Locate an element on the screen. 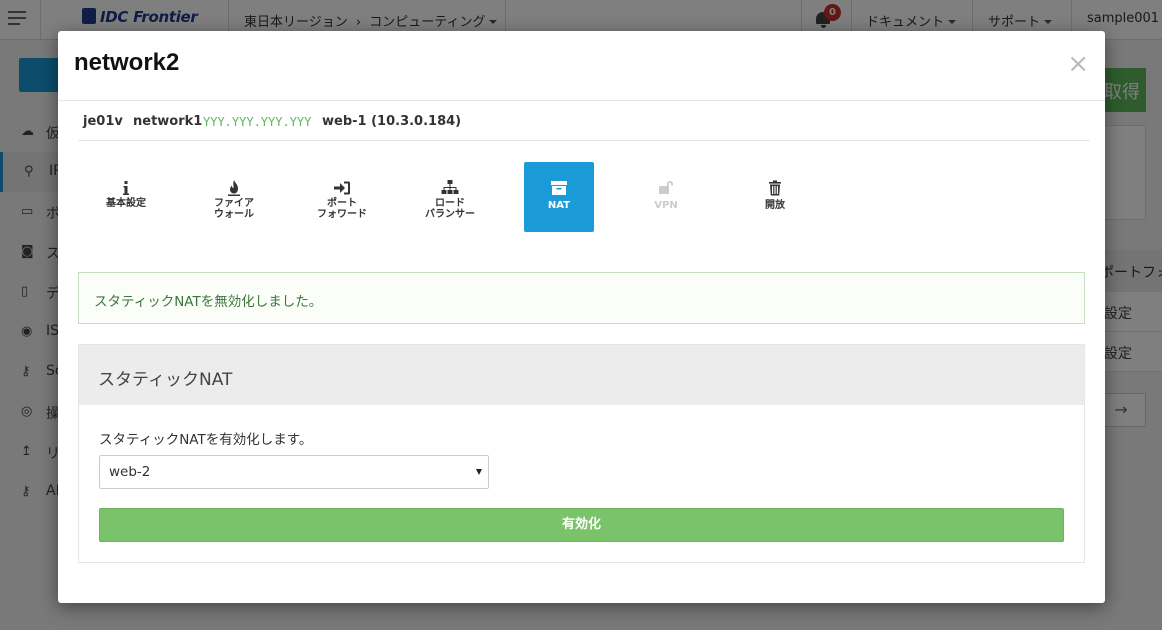 This screenshot has height=630, width=1162. ip-address-label: YYY.YYY.YYY.YYY is located at coordinates (257, 122).